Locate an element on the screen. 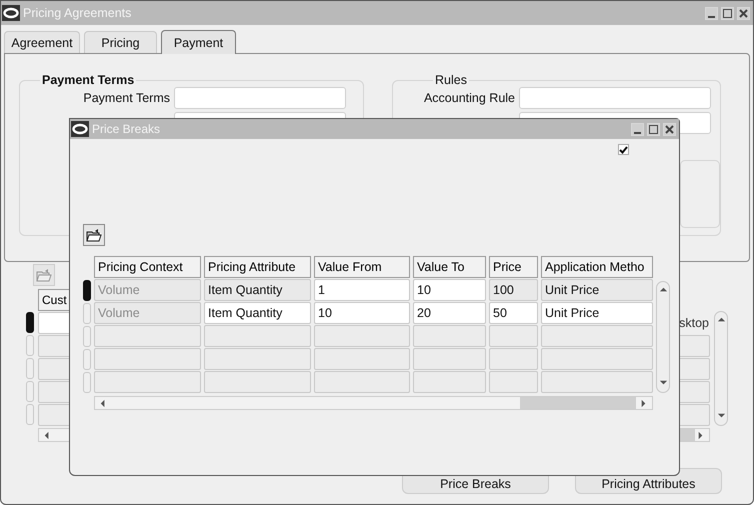  column-header: Value To is located at coordinates (449, 267).